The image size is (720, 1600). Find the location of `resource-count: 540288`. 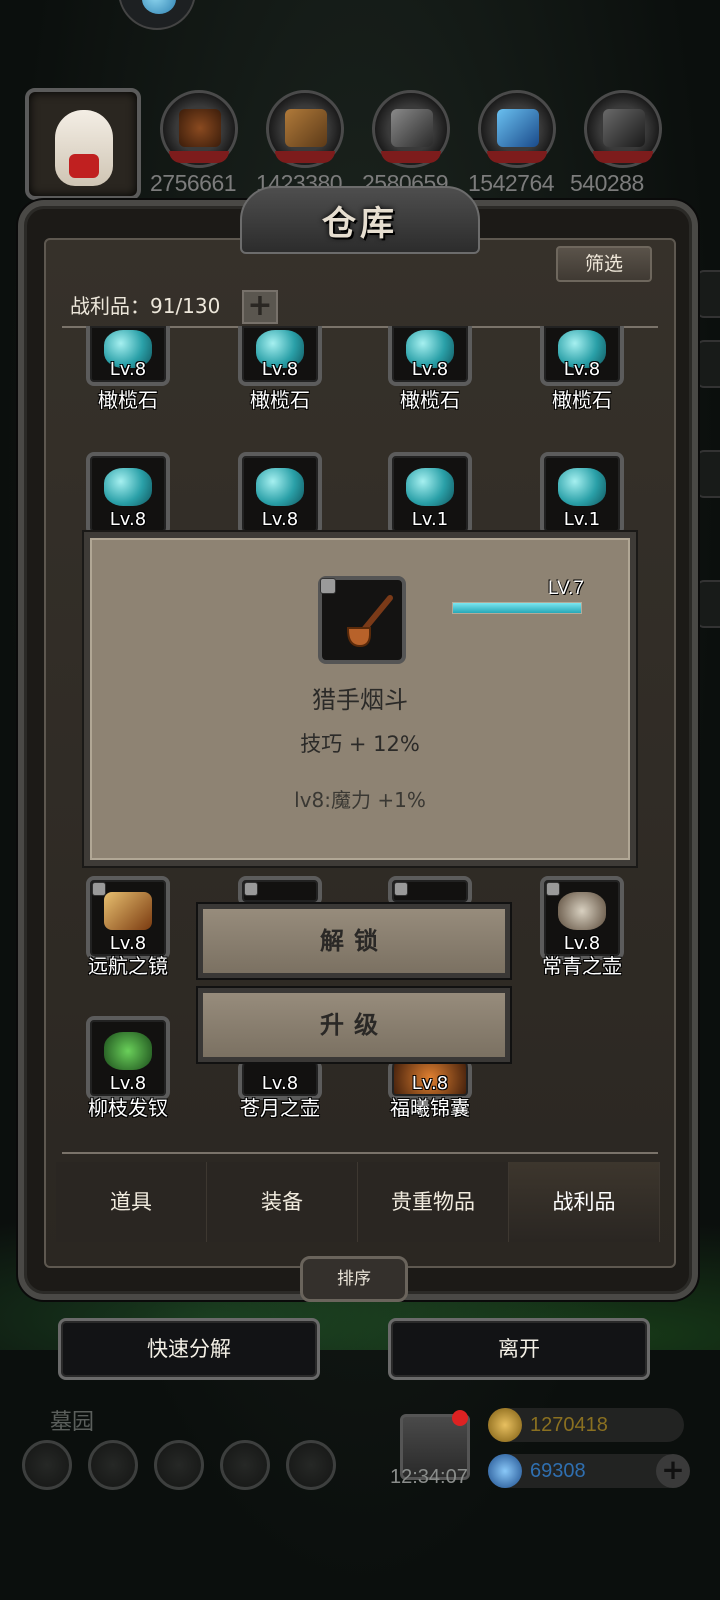

resource-count: 540288 is located at coordinates (607, 183).